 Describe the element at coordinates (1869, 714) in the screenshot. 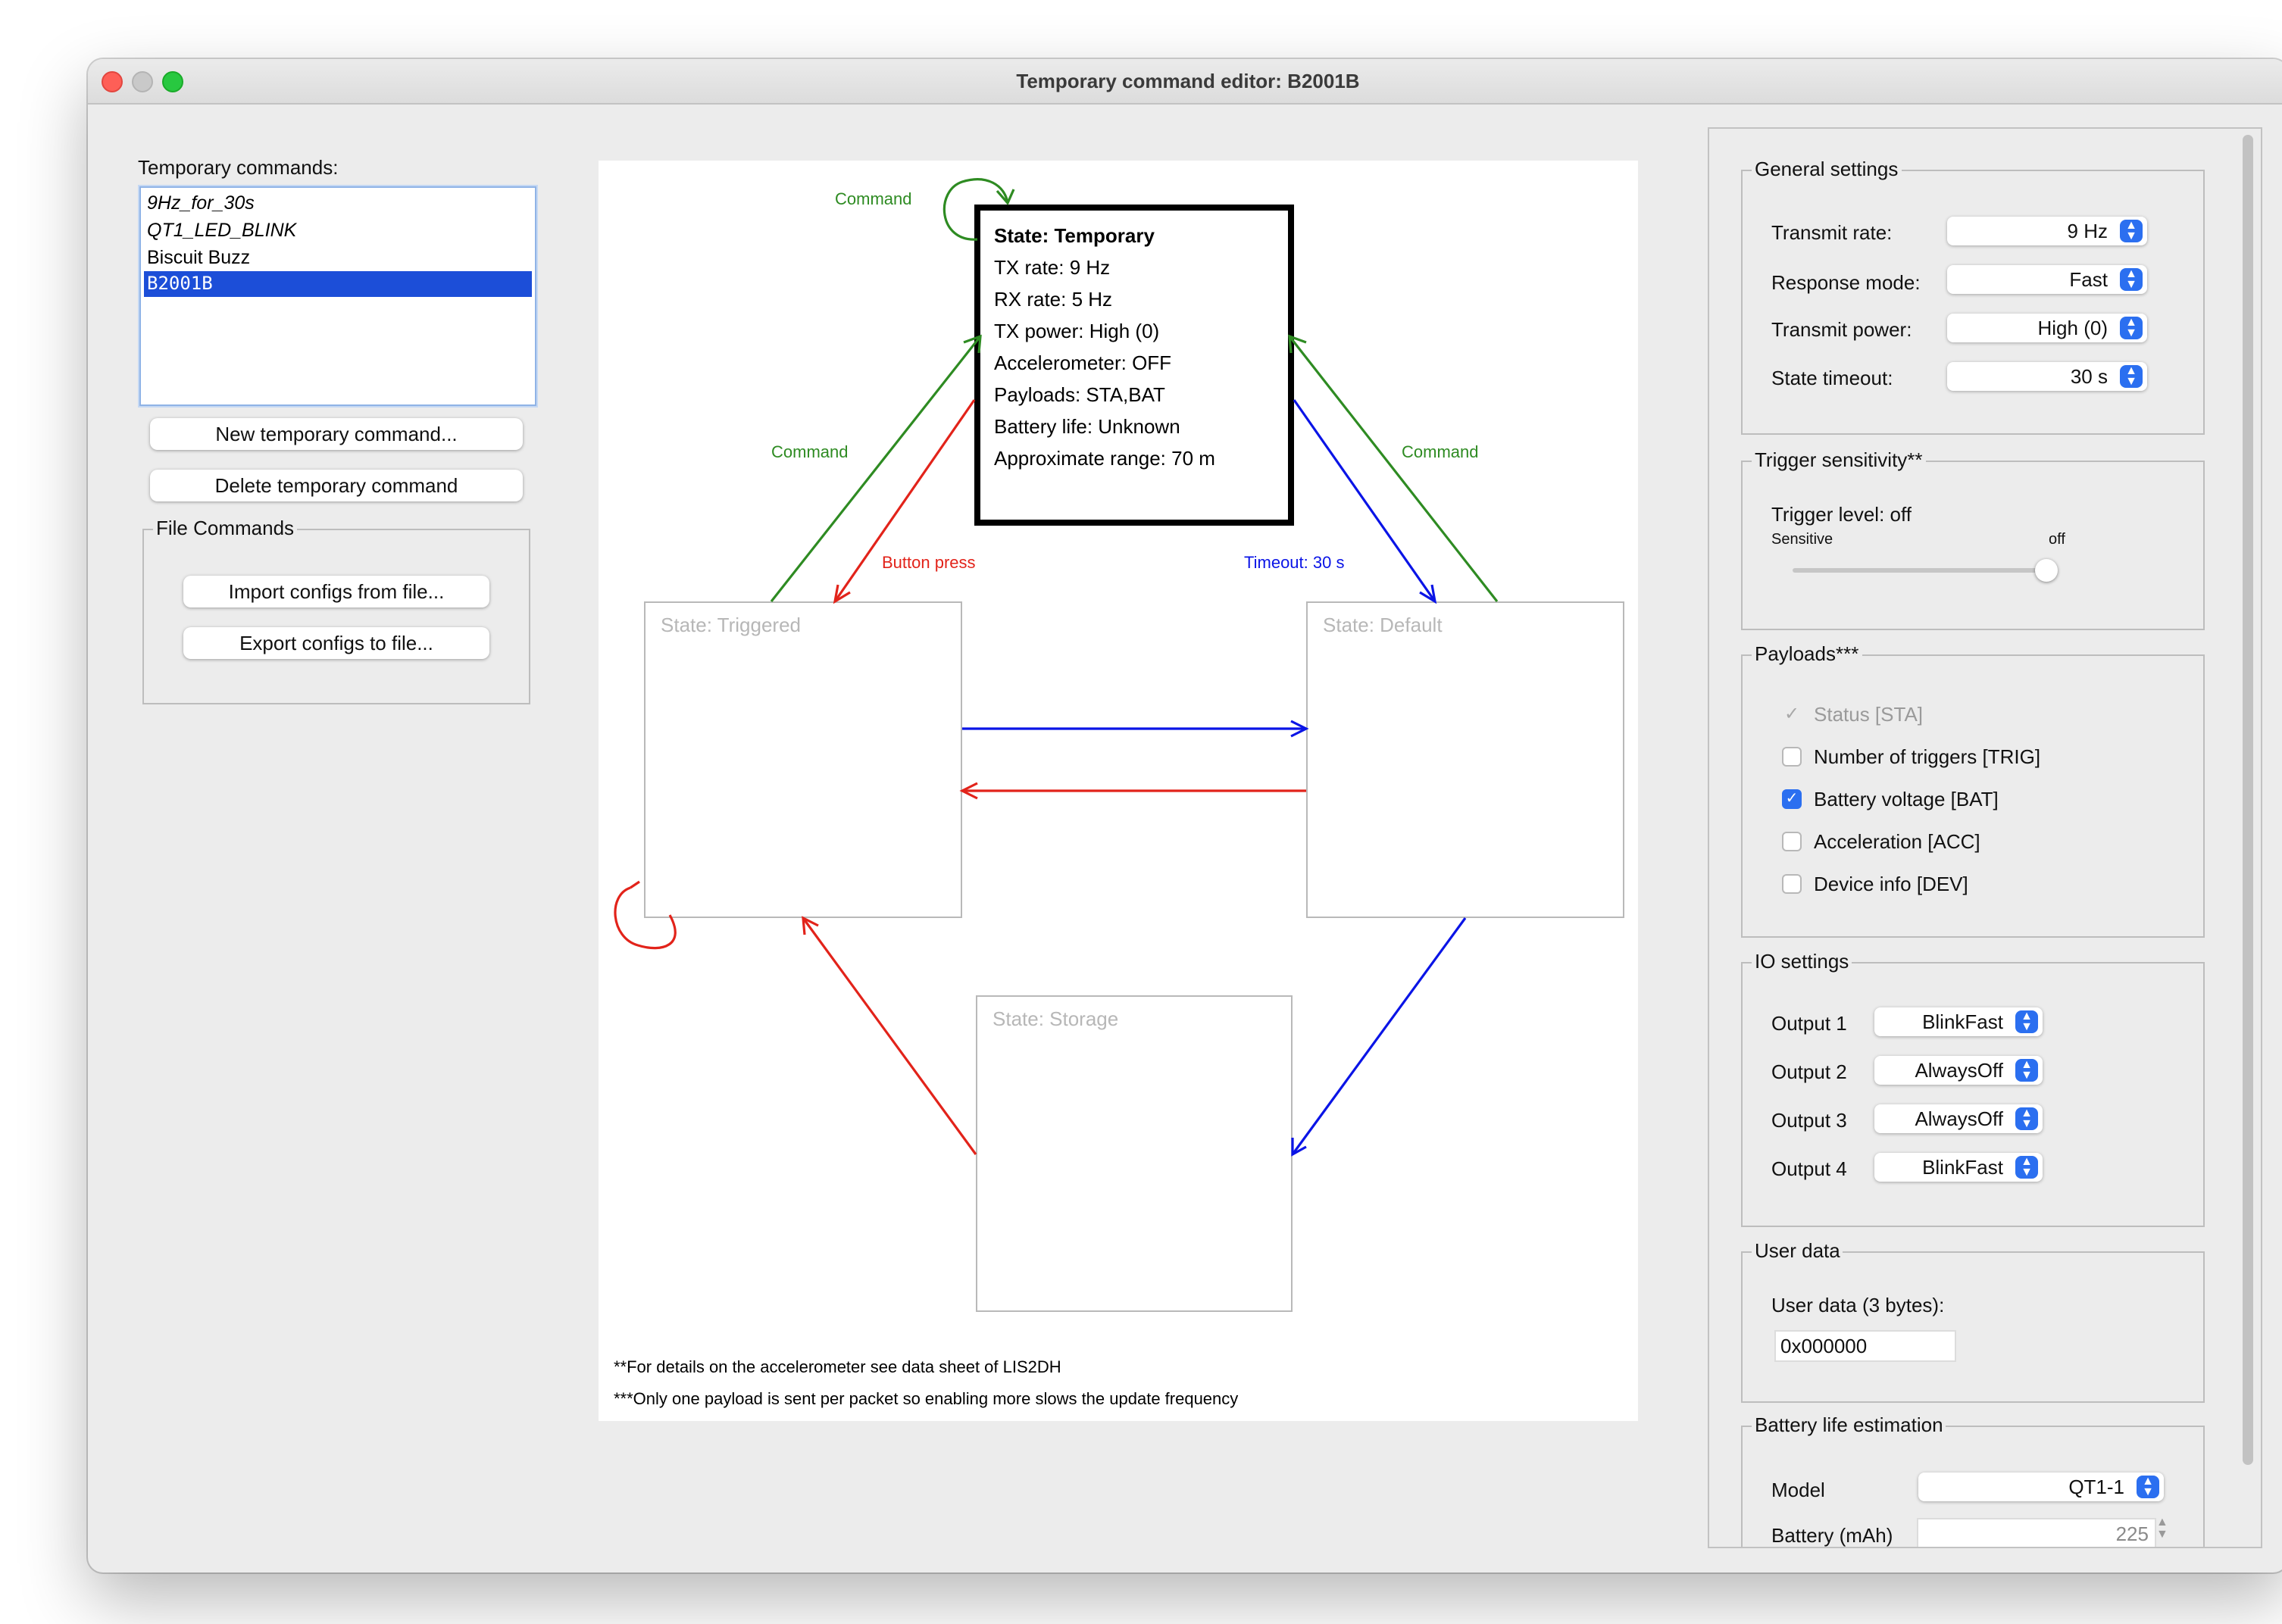

I see `status-sta-label: Status [STA]` at that location.